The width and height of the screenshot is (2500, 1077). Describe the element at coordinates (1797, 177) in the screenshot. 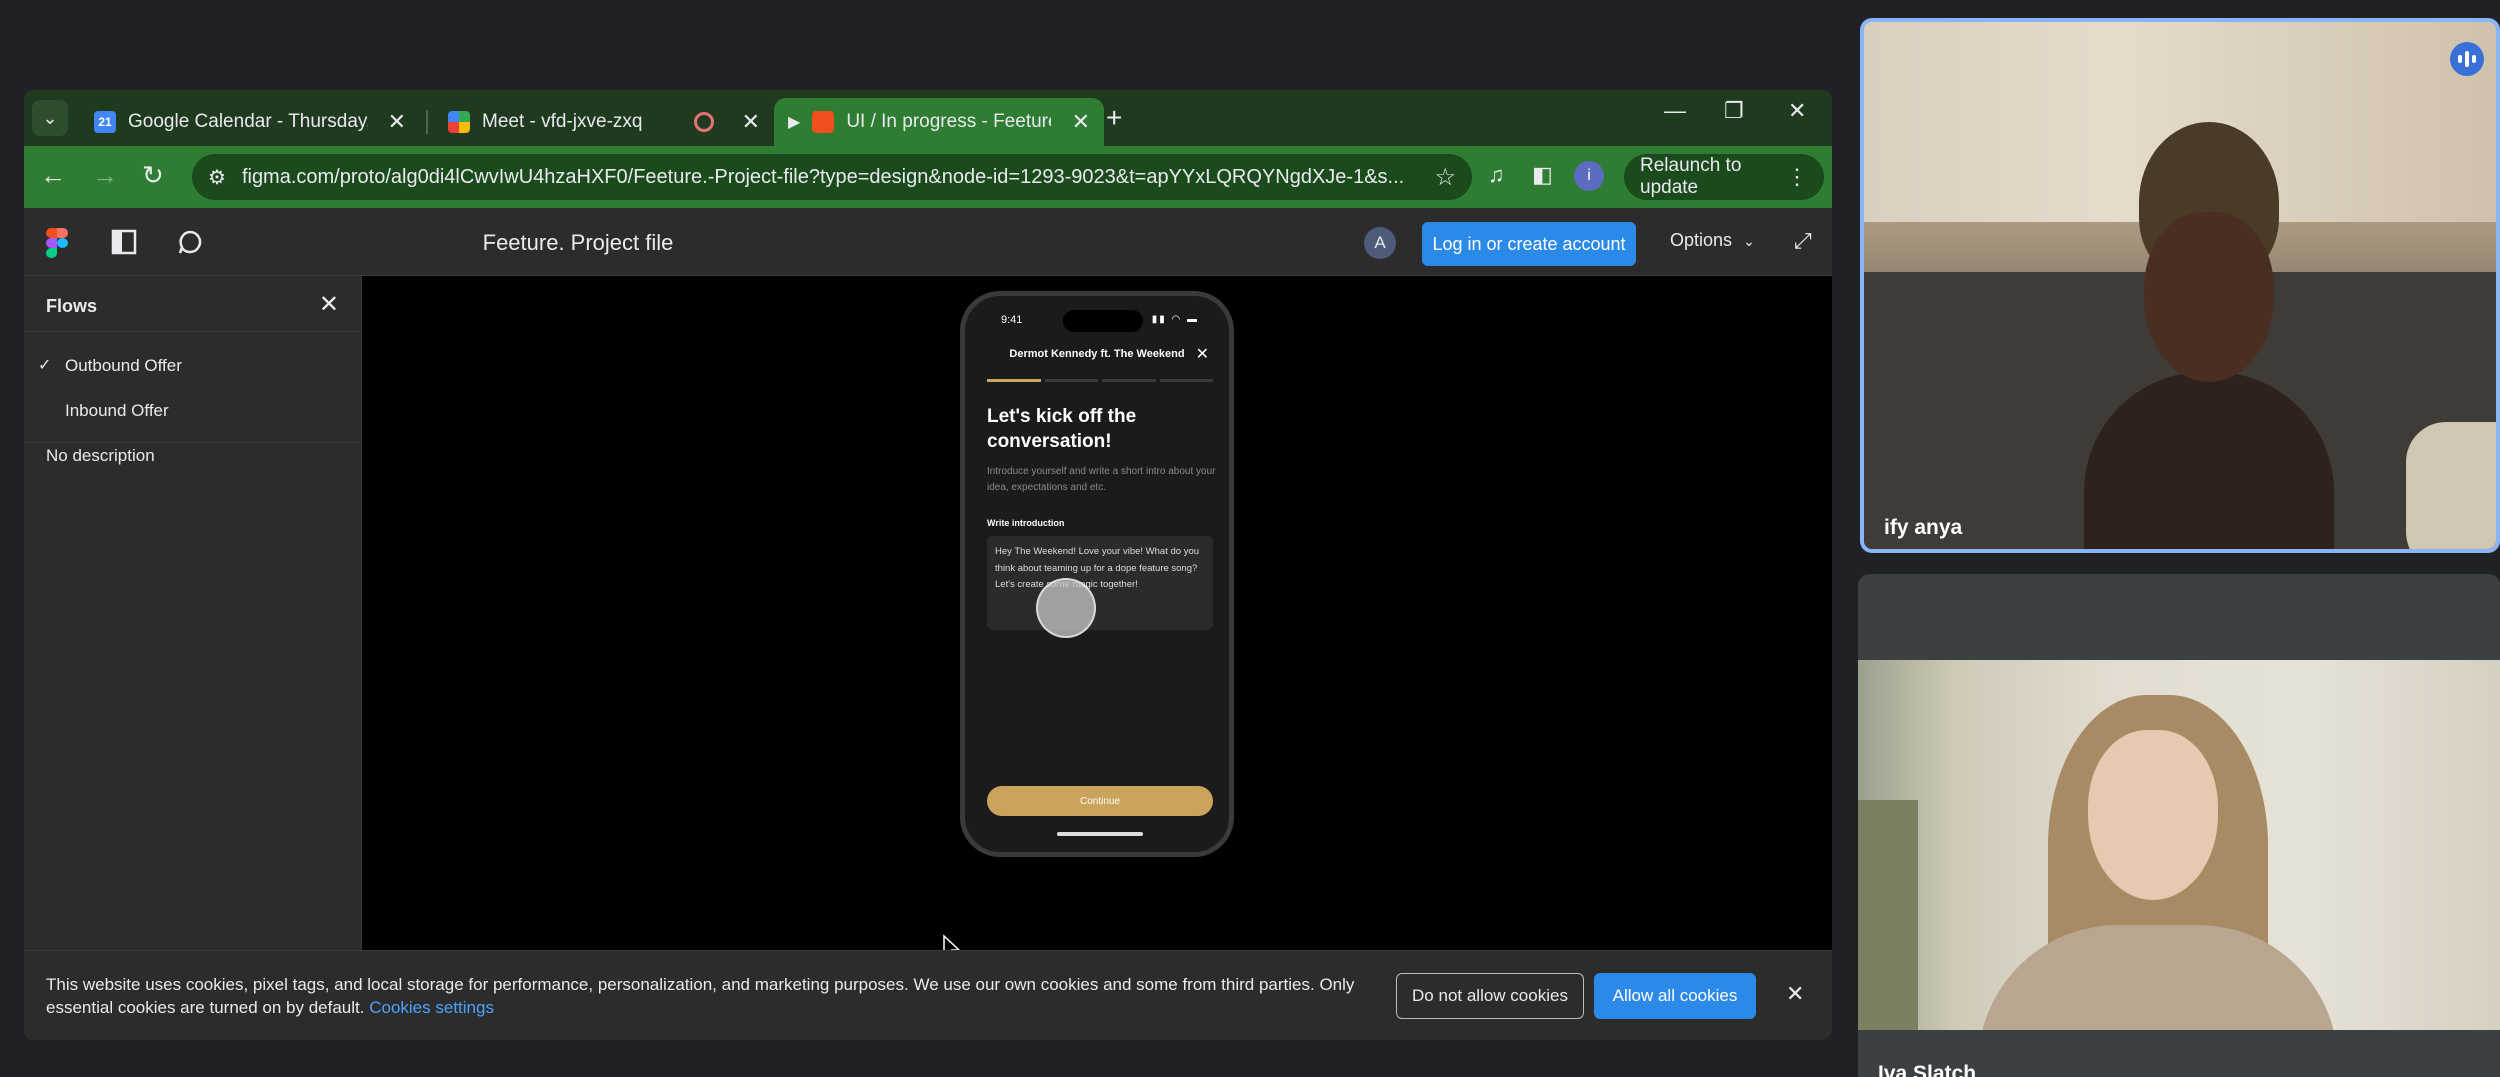

I see `more-menu-icon: ⋮` at that location.